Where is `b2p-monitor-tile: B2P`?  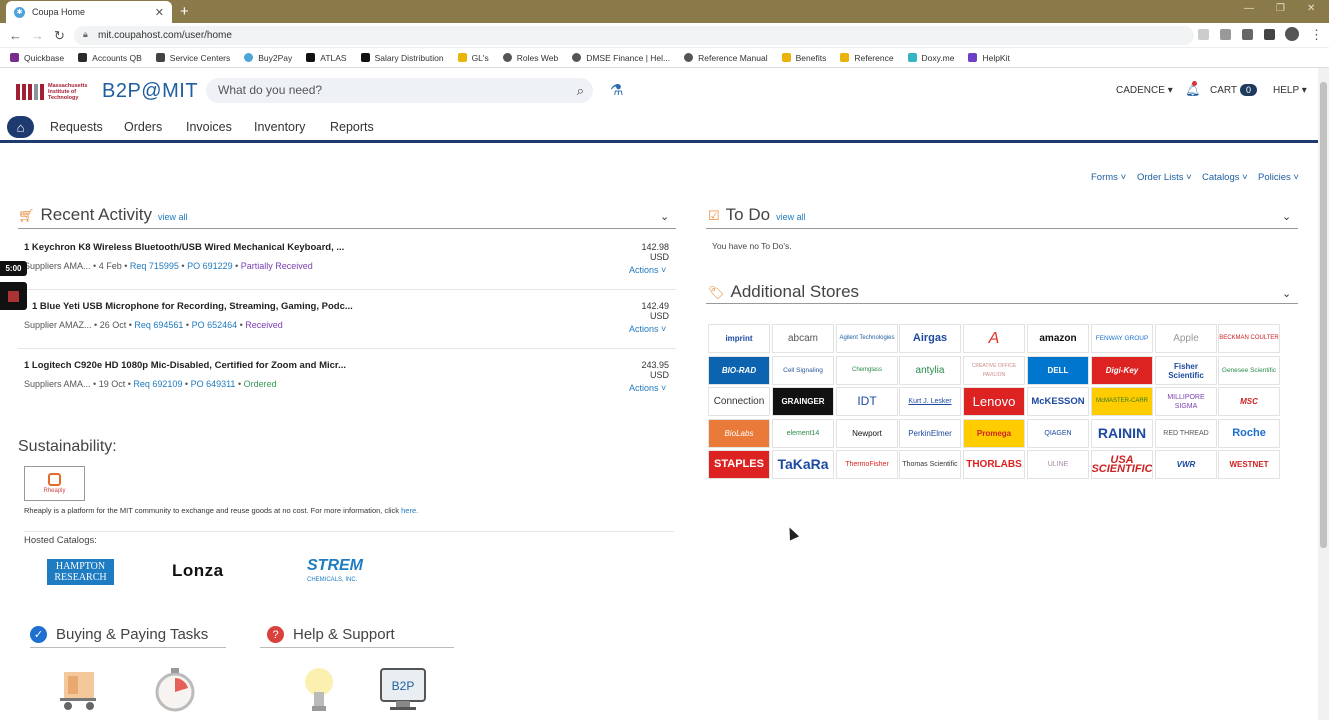
b2p-monitor-tile: B2P is located at coordinates (403, 689).